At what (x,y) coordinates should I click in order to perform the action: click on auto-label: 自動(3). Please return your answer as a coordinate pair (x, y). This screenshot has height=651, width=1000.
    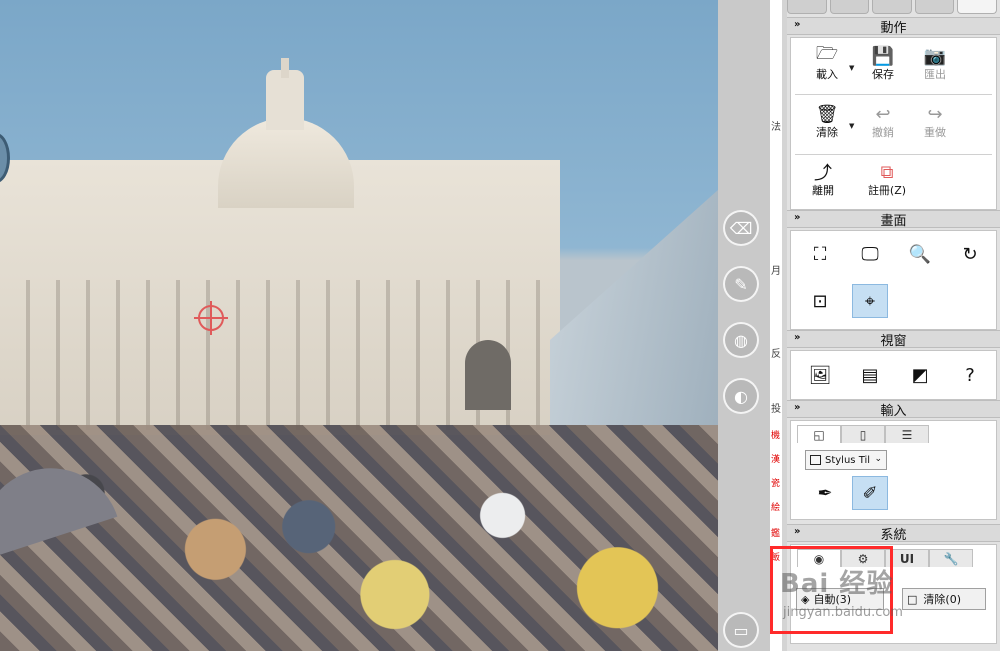
    Looking at the image, I should click on (832, 599).